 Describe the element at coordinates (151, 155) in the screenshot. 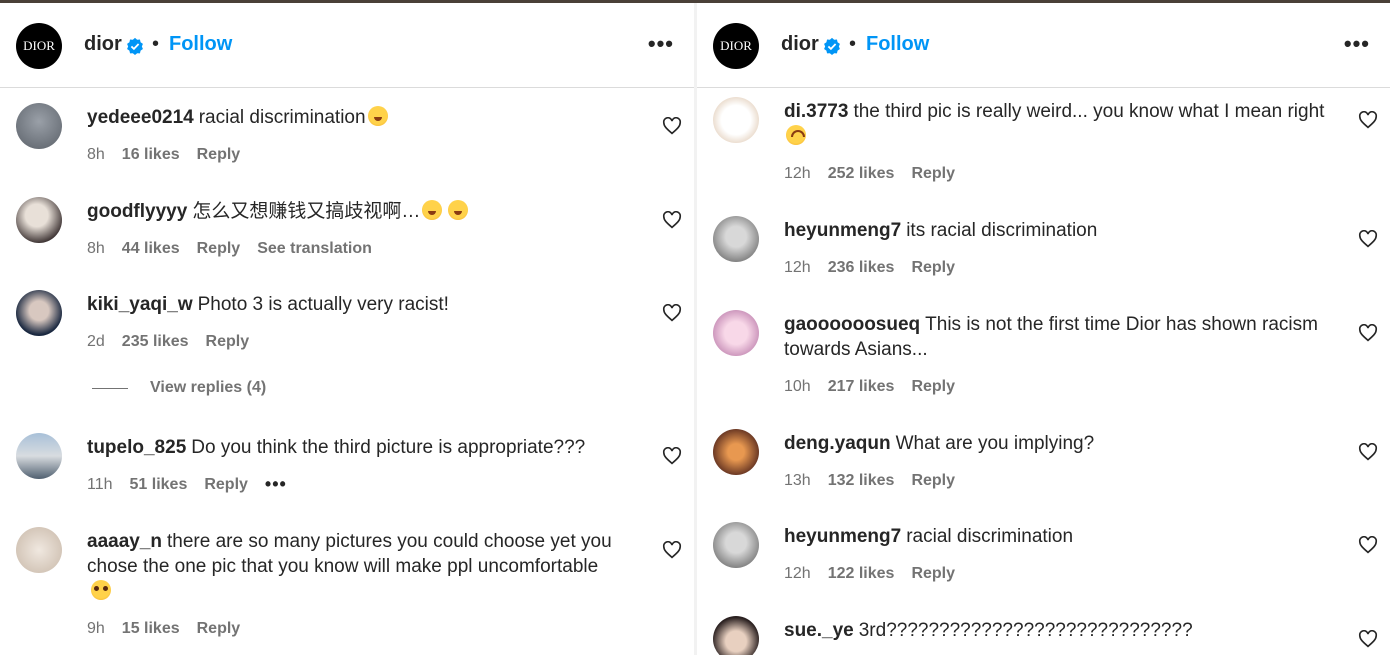

I see `likes-count: 16 likes` at that location.